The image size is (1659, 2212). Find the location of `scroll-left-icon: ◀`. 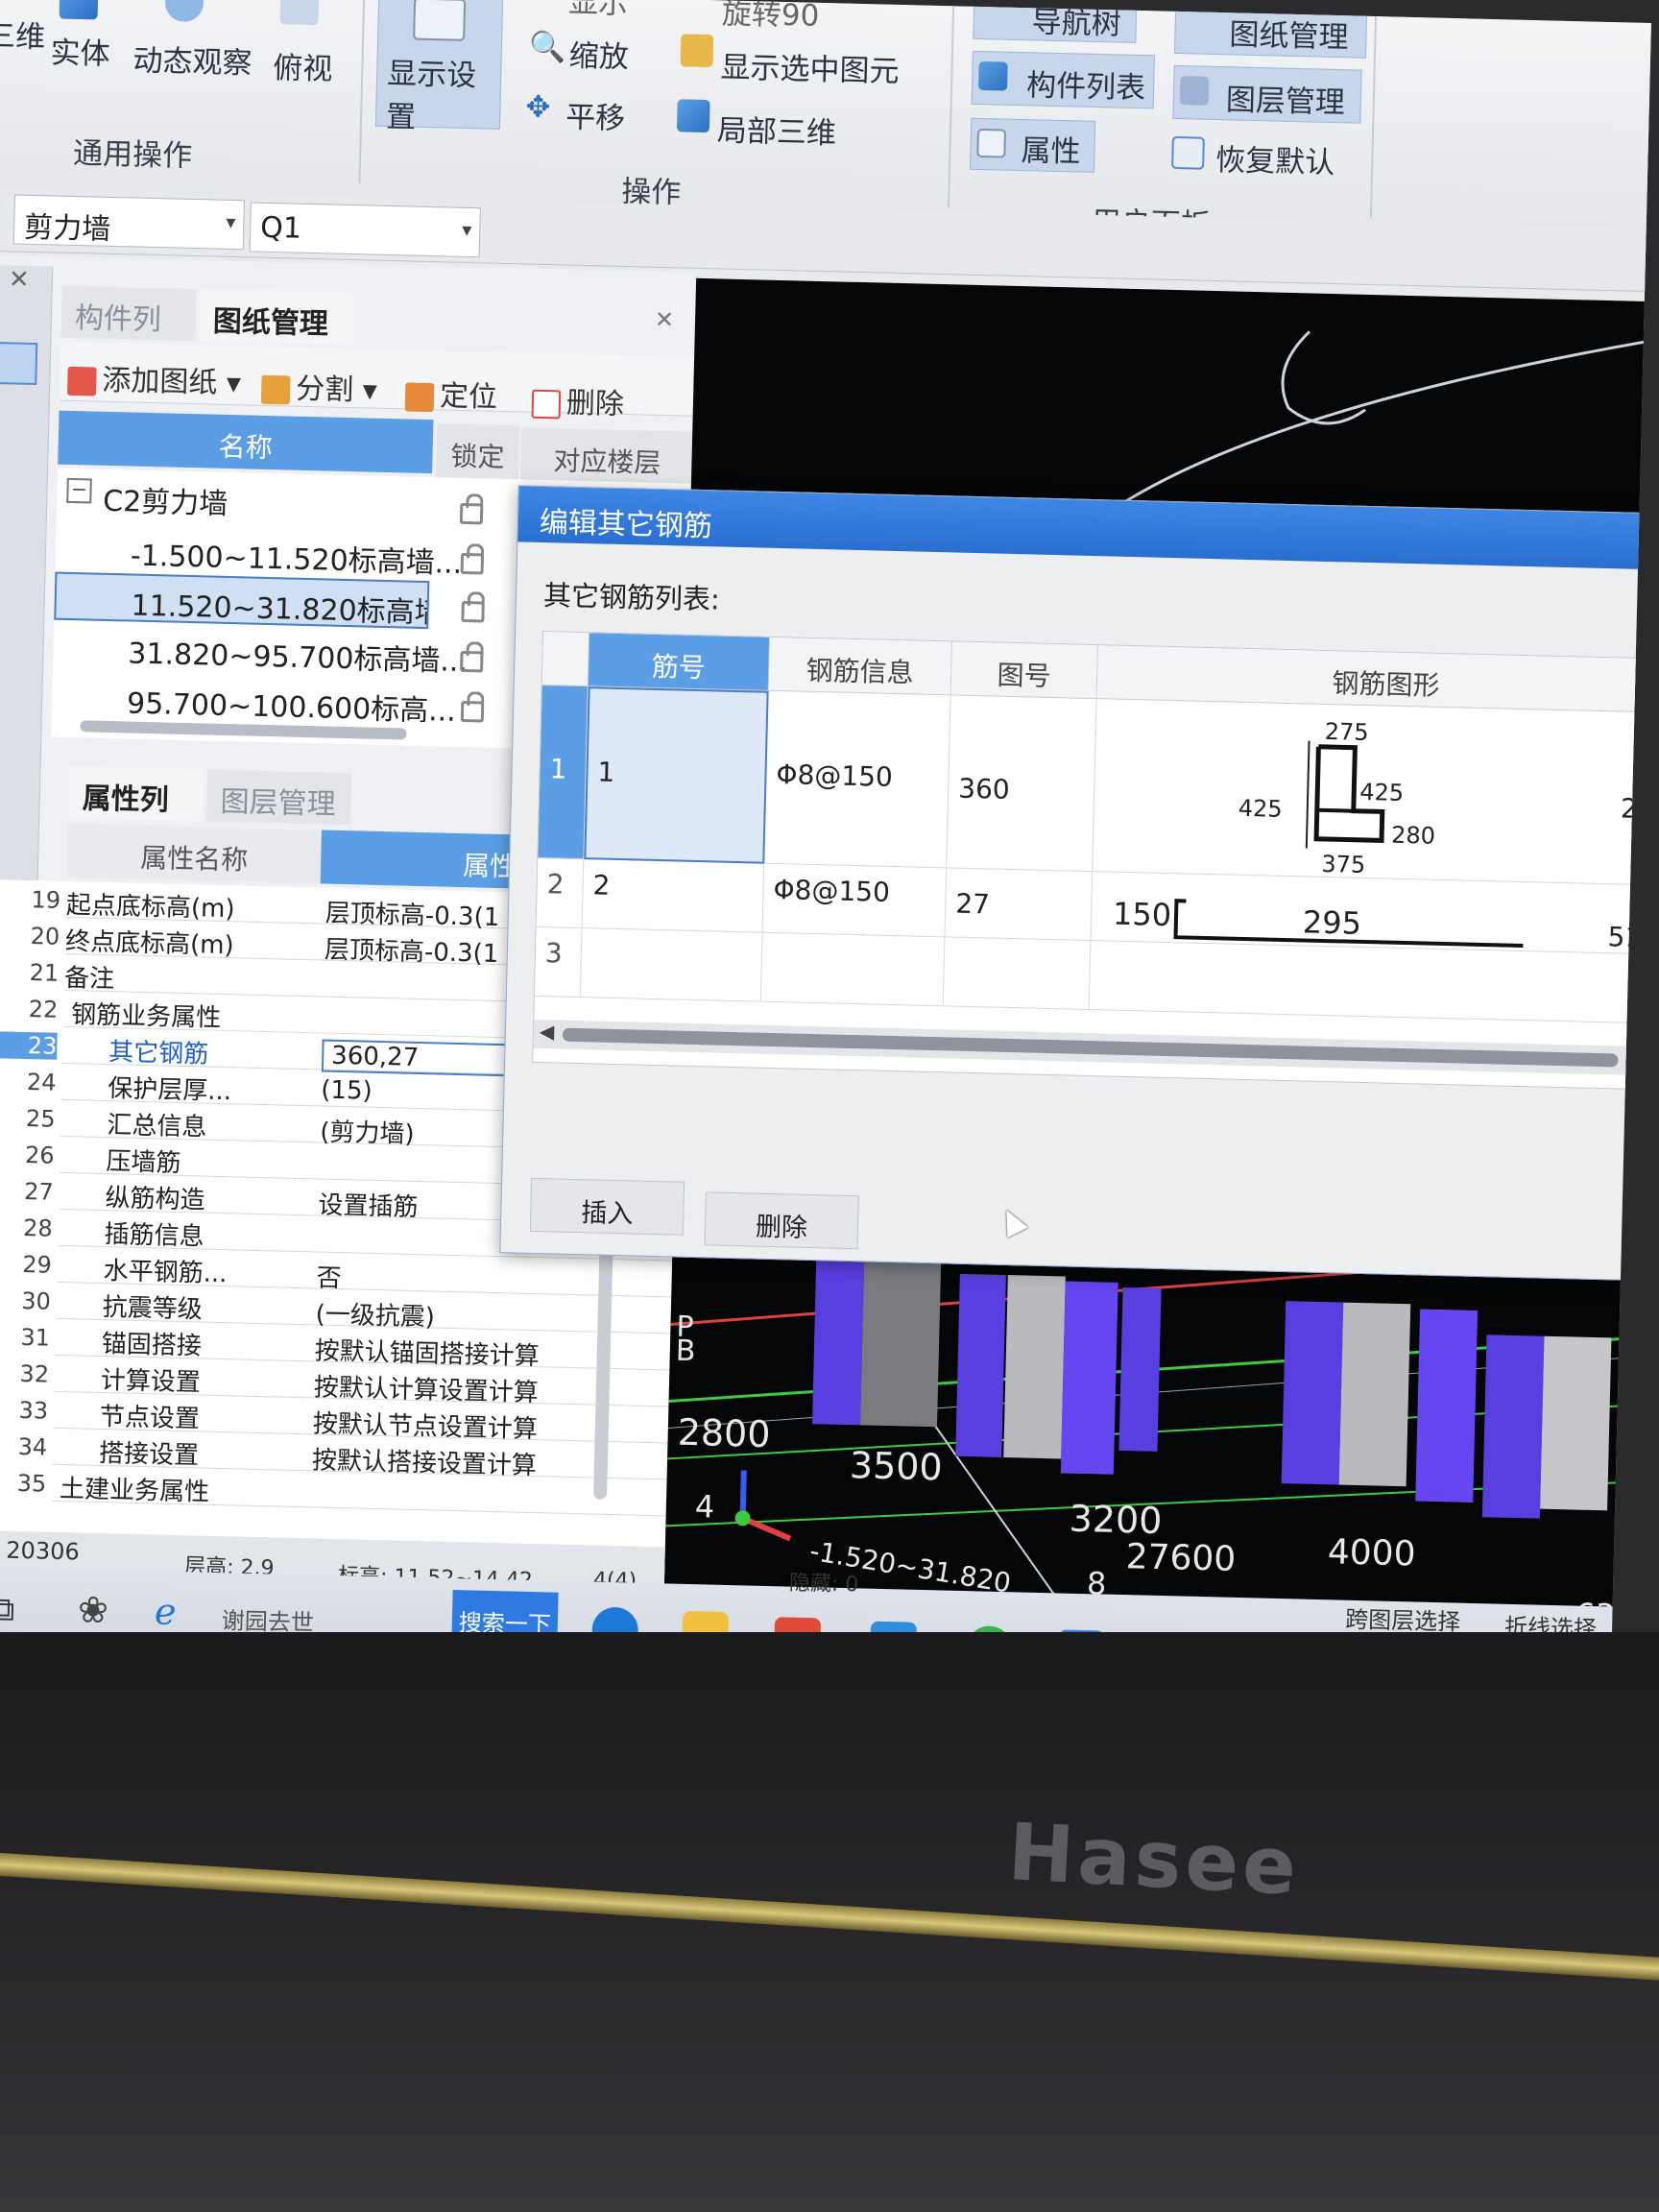

scroll-left-icon: ◀ is located at coordinates (548, 1031).